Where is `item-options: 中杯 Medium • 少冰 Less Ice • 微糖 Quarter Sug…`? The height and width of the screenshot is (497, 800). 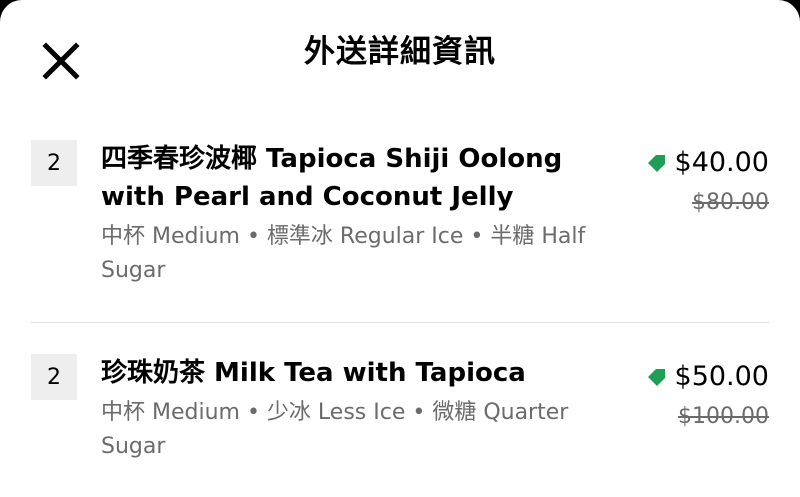
item-options: 中杯 Medium • 少冰 Less Ice • 微糖 Quarter Sug… is located at coordinates (335, 429).